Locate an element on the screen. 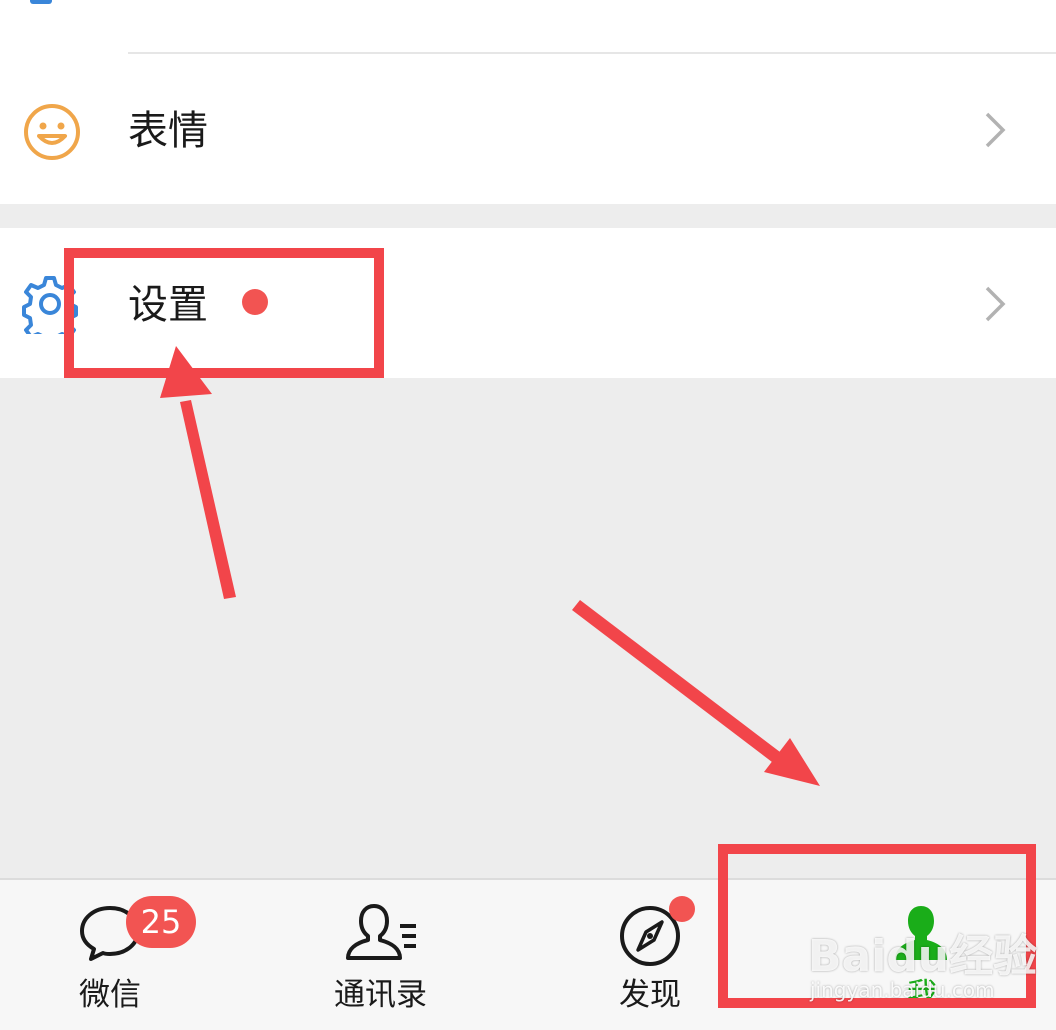 This screenshot has height=1030, width=1056. tab-label: 通讯录 is located at coordinates (380, 995).